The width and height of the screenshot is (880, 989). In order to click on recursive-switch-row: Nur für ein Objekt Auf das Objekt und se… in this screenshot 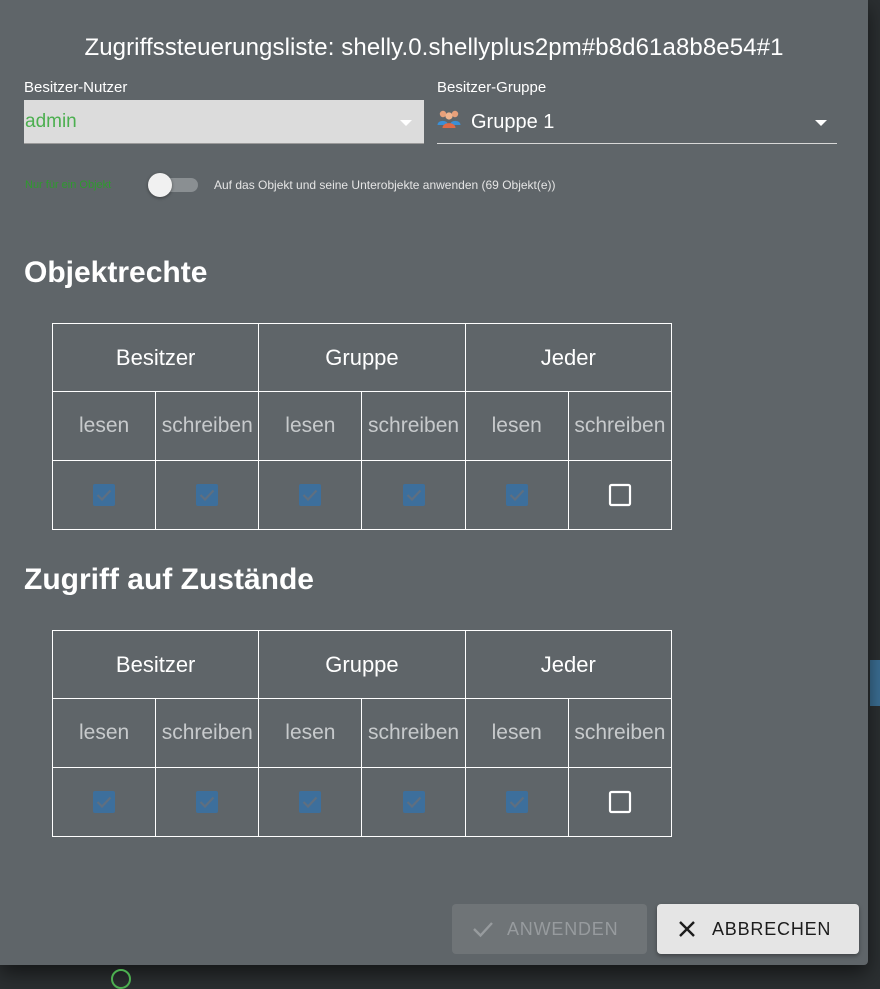, I will do `click(374, 185)`.